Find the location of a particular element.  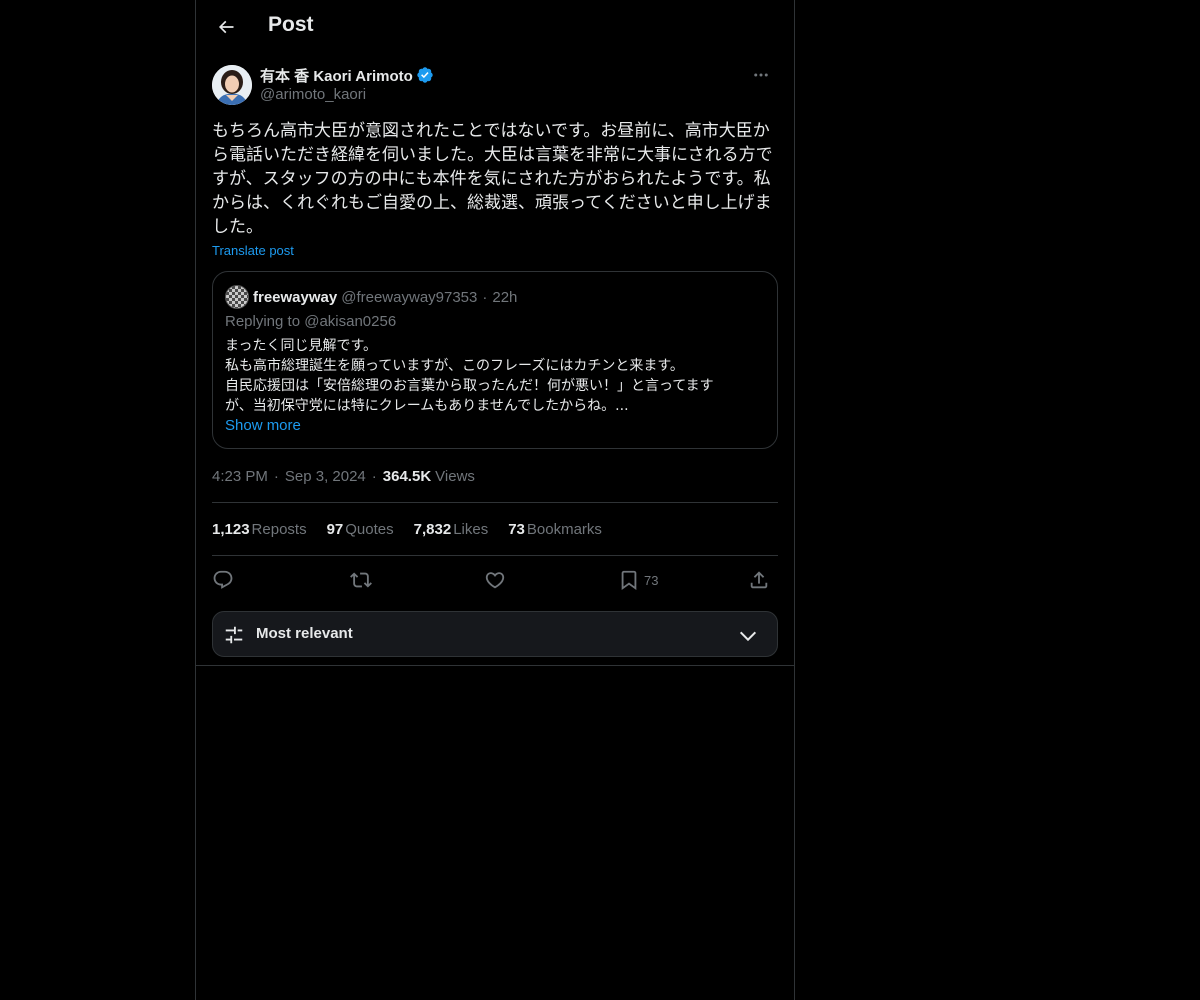

more-dots-icon is located at coordinates (761, 75).